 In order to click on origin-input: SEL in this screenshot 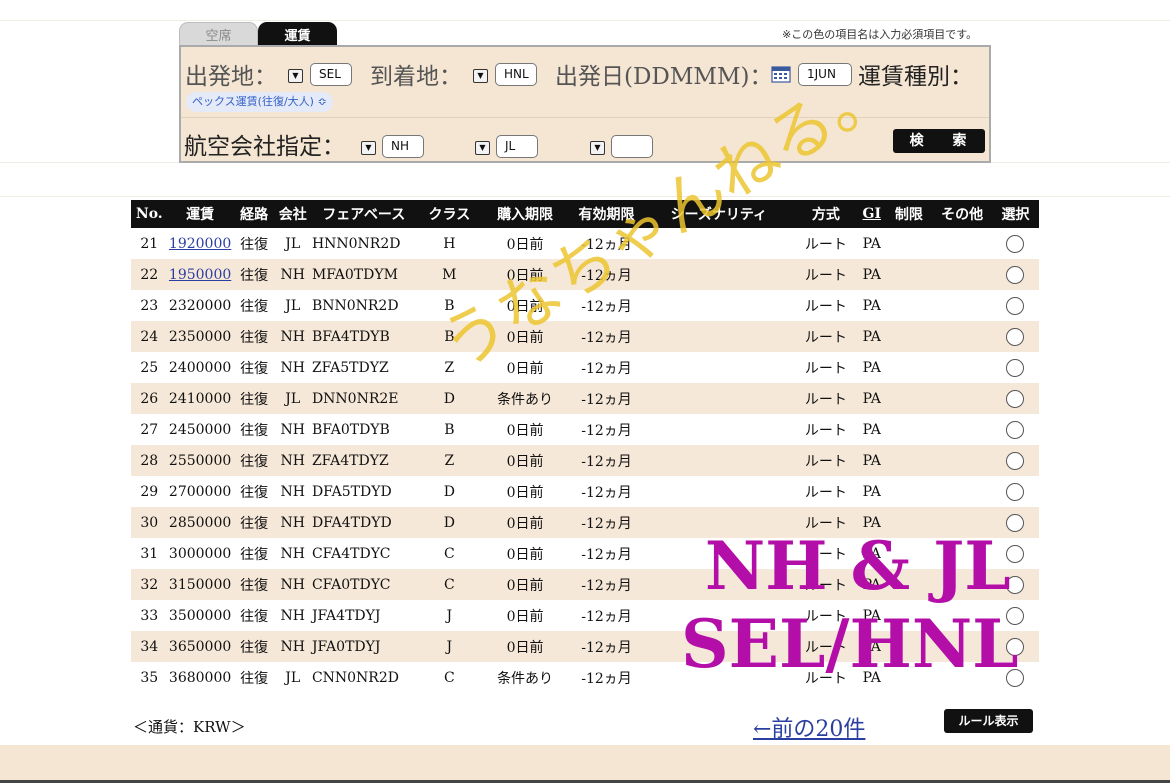, I will do `click(331, 74)`.